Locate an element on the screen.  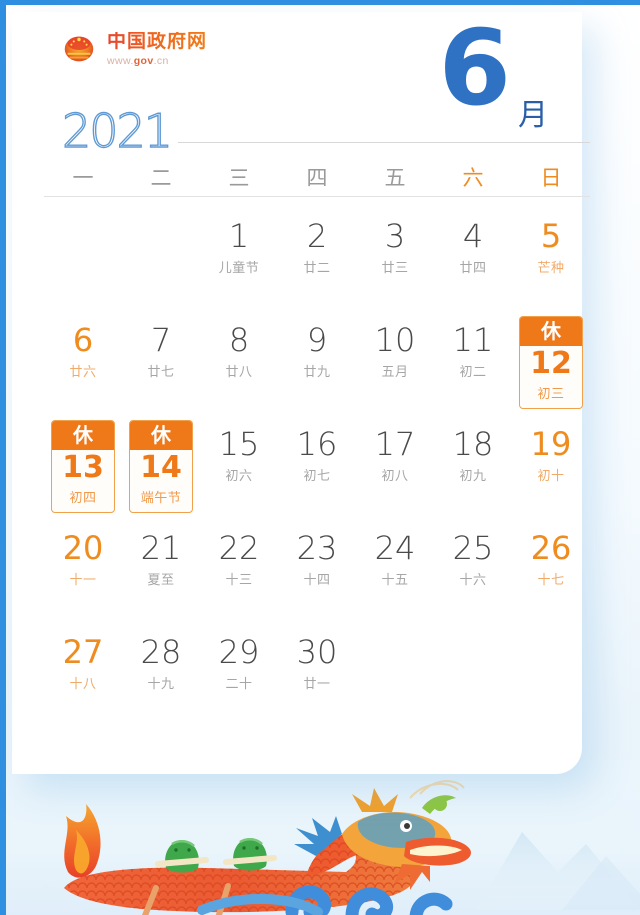
calendar-day-16: 16 初七 is located at coordinates (317, 468).